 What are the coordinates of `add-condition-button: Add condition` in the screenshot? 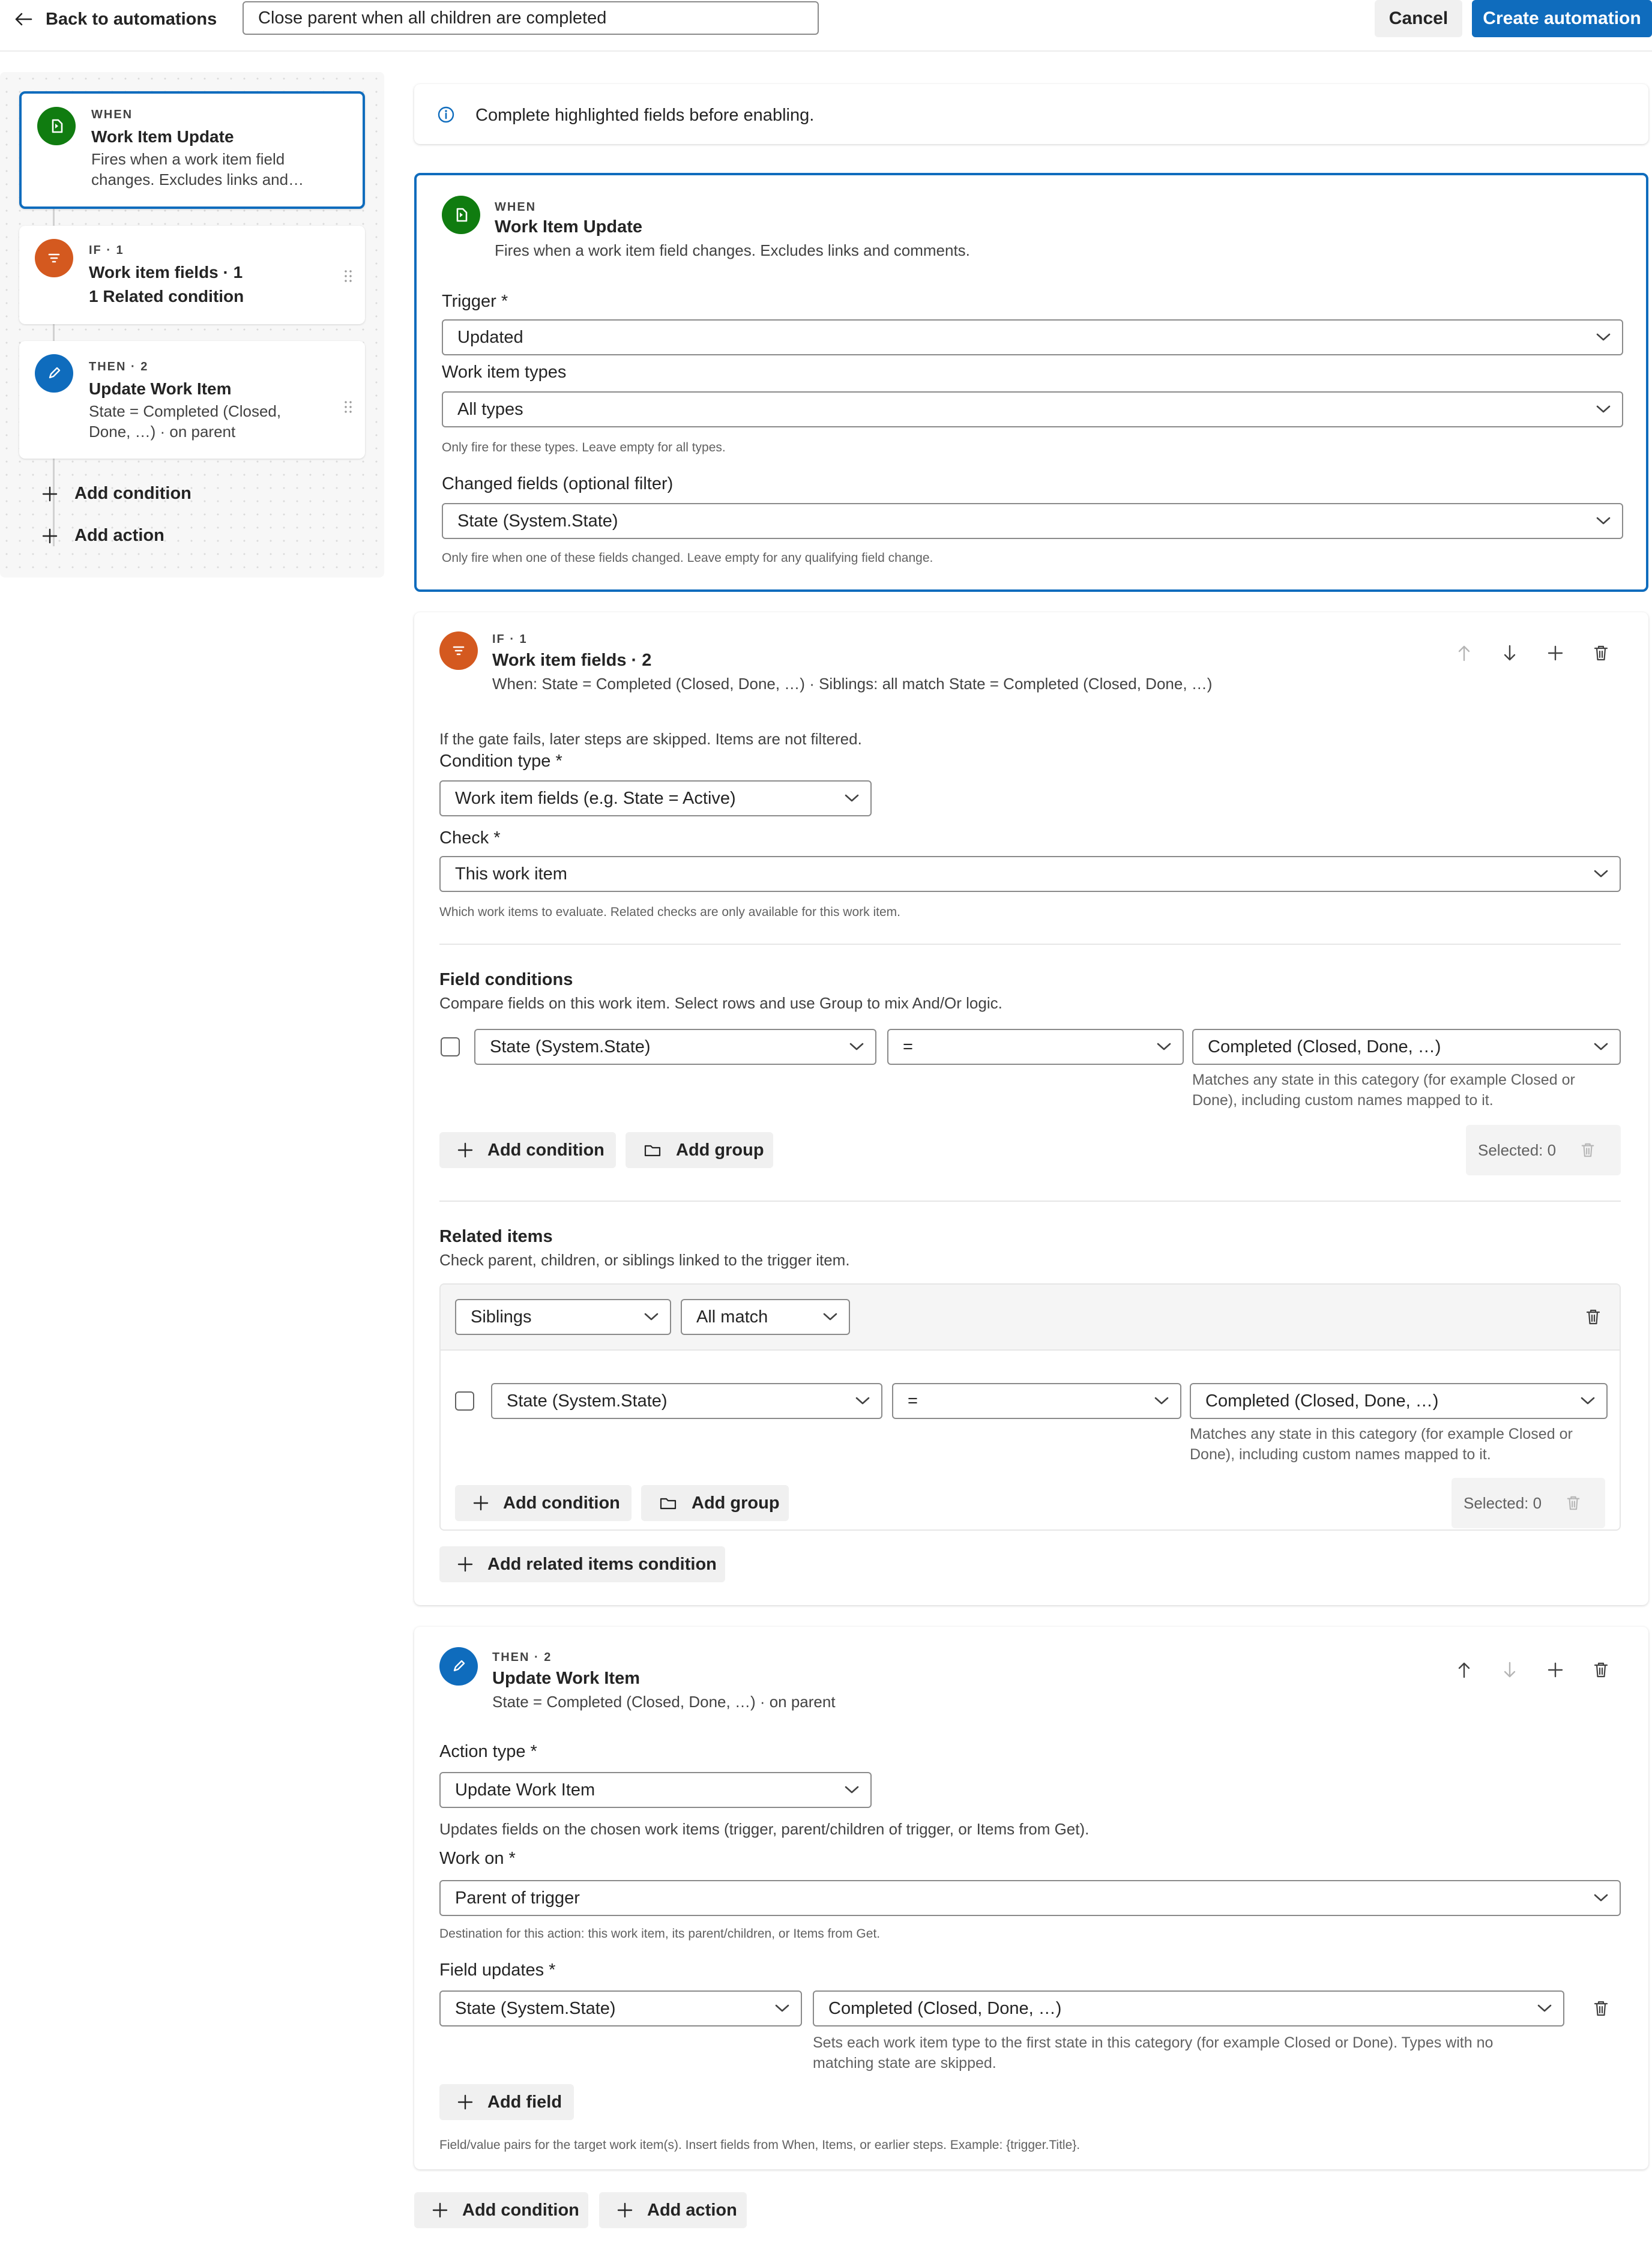 It's located at (527, 1150).